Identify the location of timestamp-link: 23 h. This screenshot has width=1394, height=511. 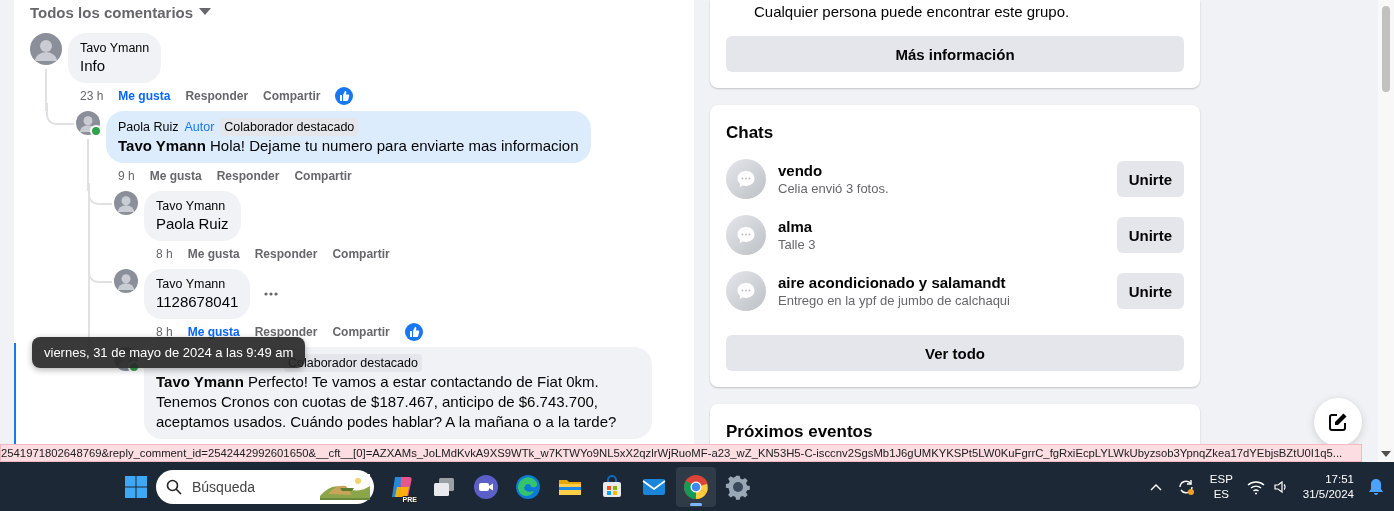
(92, 96).